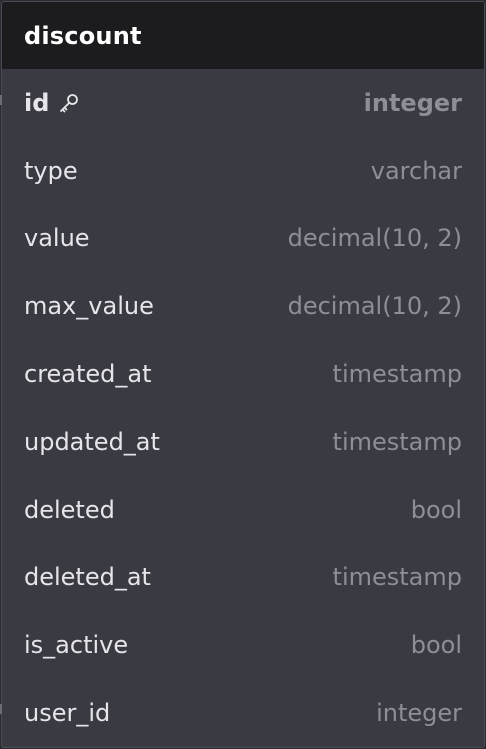 The width and height of the screenshot is (486, 749). What do you see at coordinates (243, 306) in the screenshot?
I see `column-row-max-value: max_value decimal(10, 2)` at bounding box center [243, 306].